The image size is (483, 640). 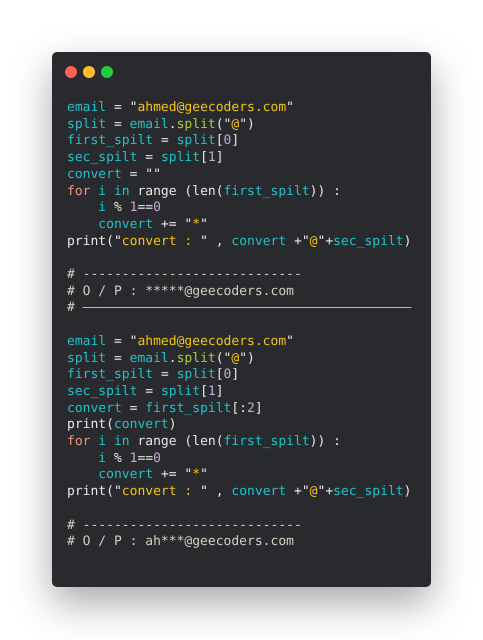 What do you see at coordinates (180, 542) in the screenshot?
I see `code-comment: # O / P : ah***@geecoders.com` at bounding box center [180, 542].